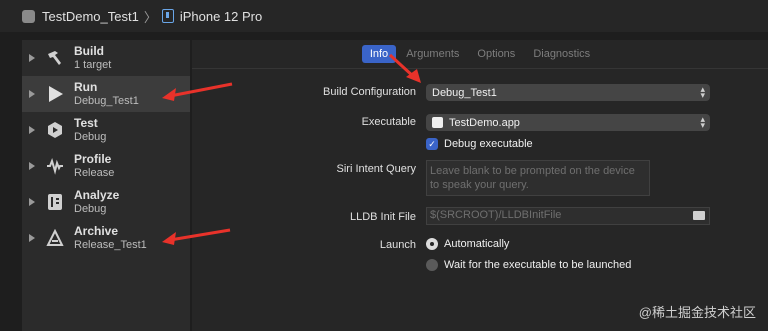 The width and height of the screenshot is (768, 331). Describe the element at coordinates (55, 166) in the screenshot. I see `waveform-icon` at that location.